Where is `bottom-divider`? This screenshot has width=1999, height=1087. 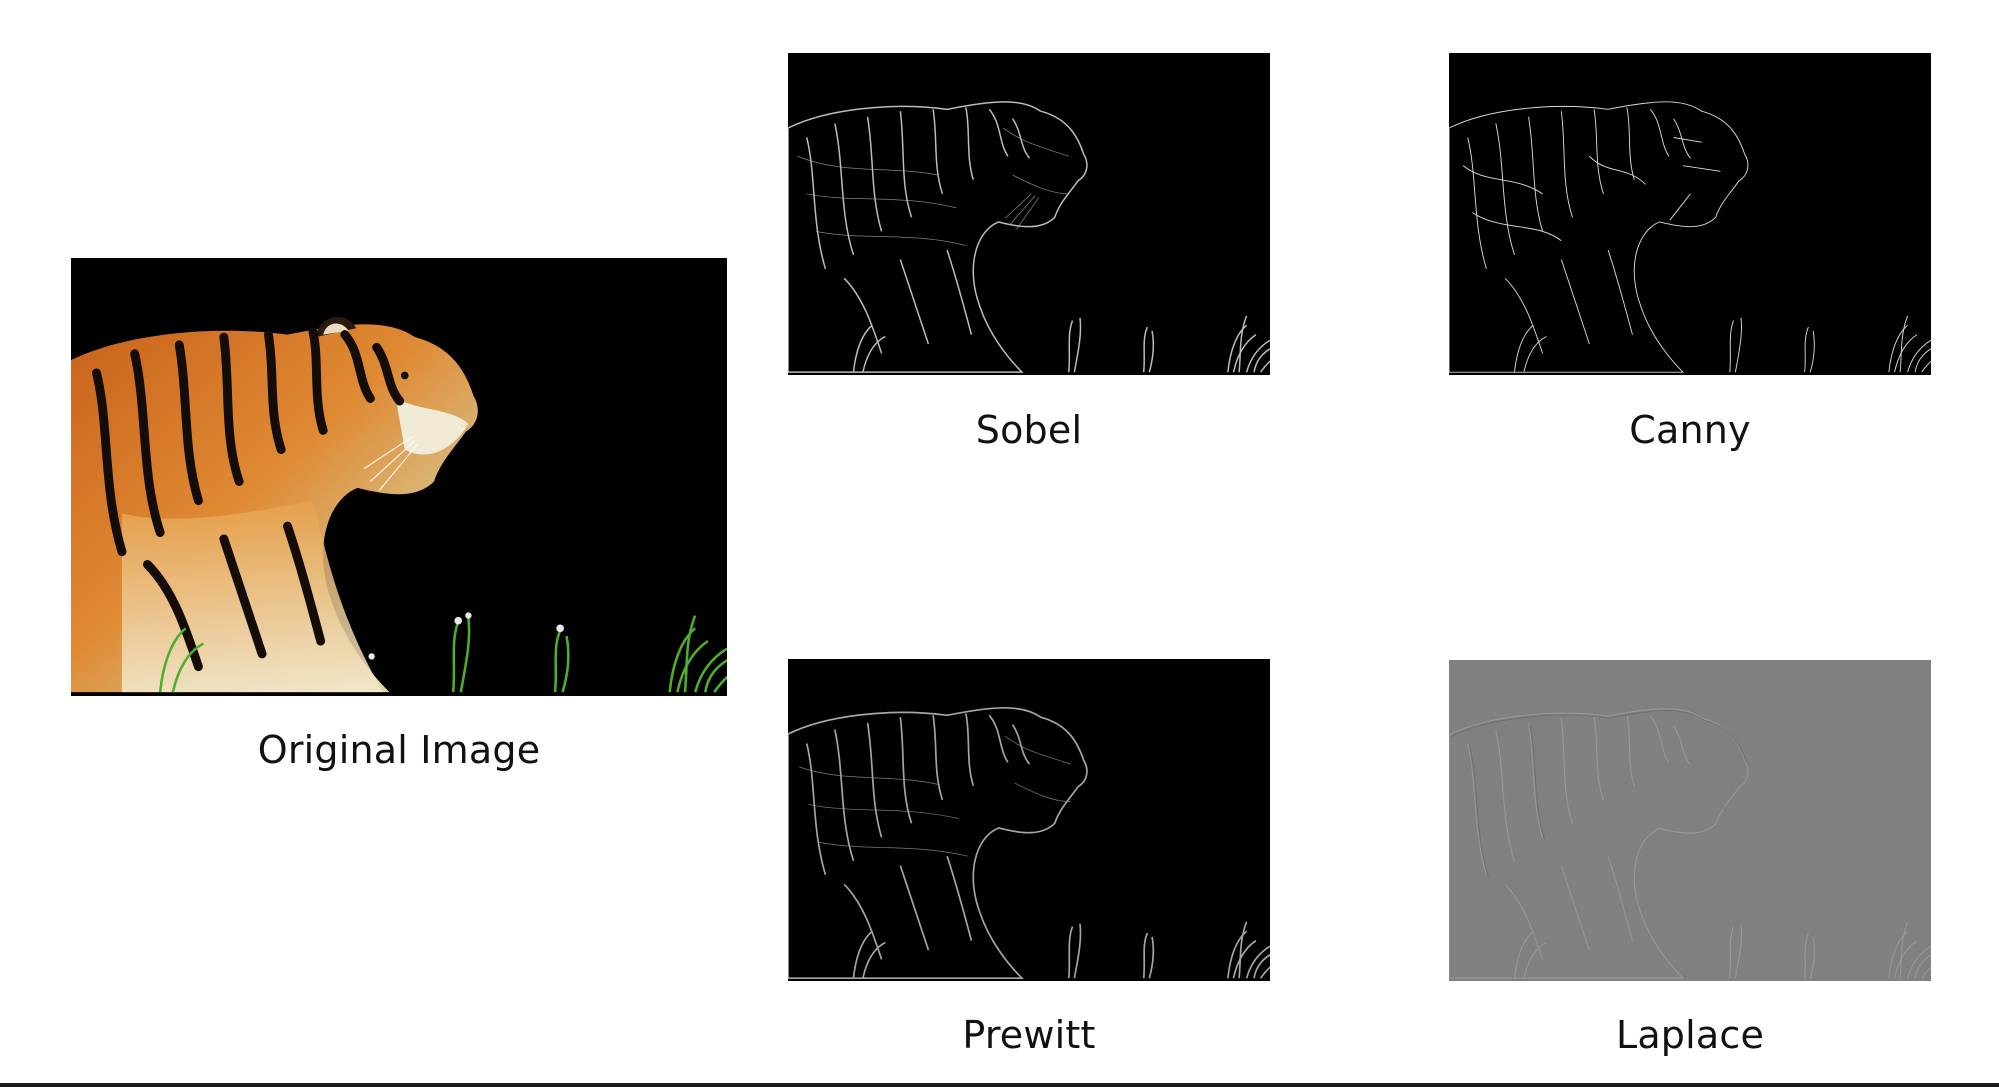 bottom-divider is located at coordinates (999, 1085).